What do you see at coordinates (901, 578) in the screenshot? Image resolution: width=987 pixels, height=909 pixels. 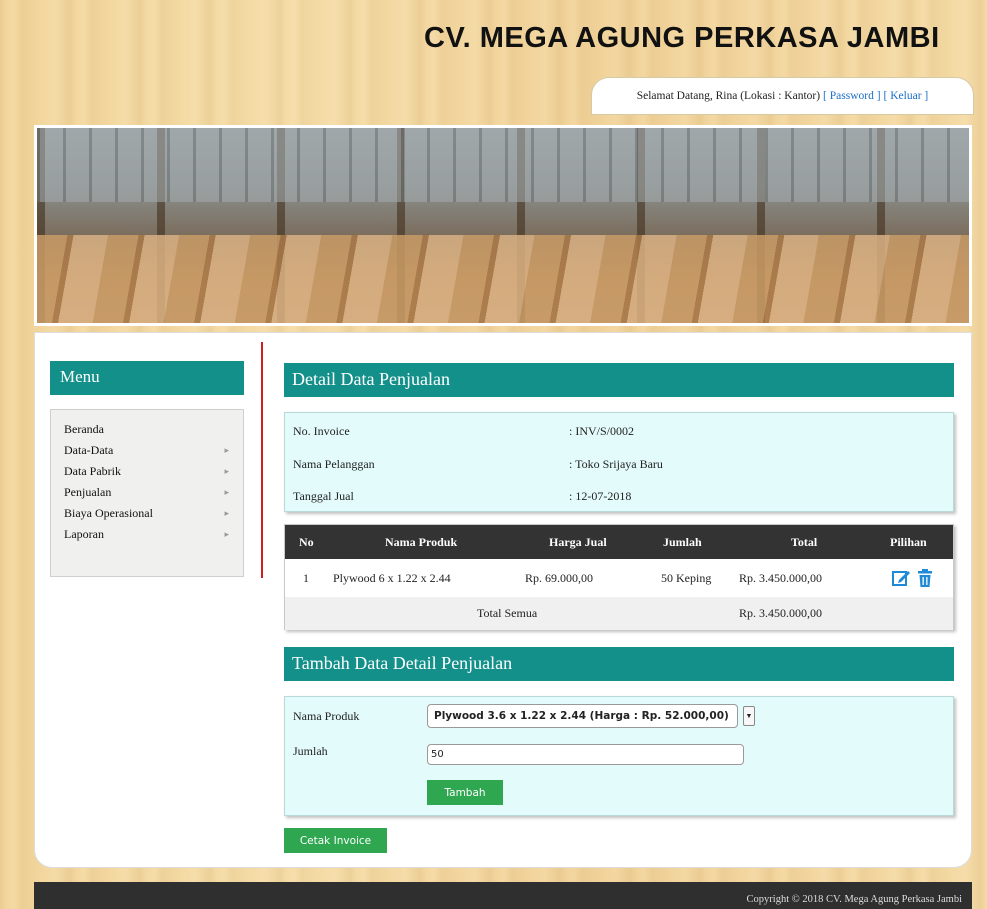 I see `edit-icon` at bounding box center [901, 578].